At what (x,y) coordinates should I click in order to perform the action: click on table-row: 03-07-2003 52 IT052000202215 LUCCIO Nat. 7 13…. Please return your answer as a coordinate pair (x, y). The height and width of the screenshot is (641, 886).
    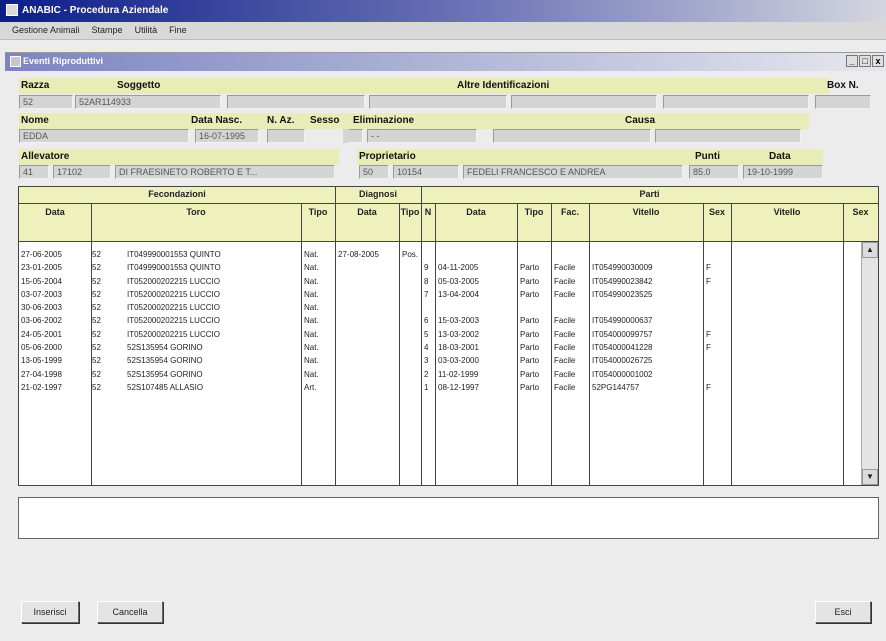
    Looking at the image, I should click on (448, 295).